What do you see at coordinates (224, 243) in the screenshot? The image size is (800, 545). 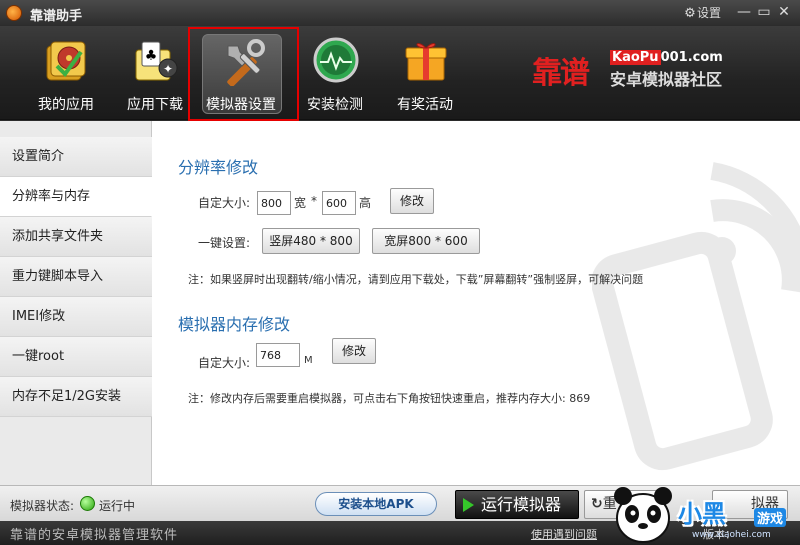 I see `preset-label: 一键设置:` at bounding box center [224, 243].